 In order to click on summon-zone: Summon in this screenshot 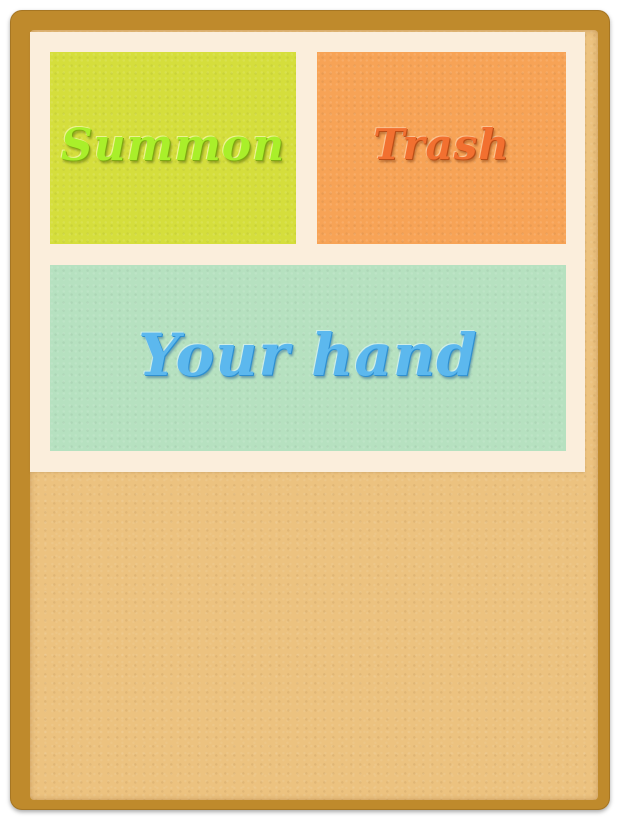, I will do `click(173, 148)`.